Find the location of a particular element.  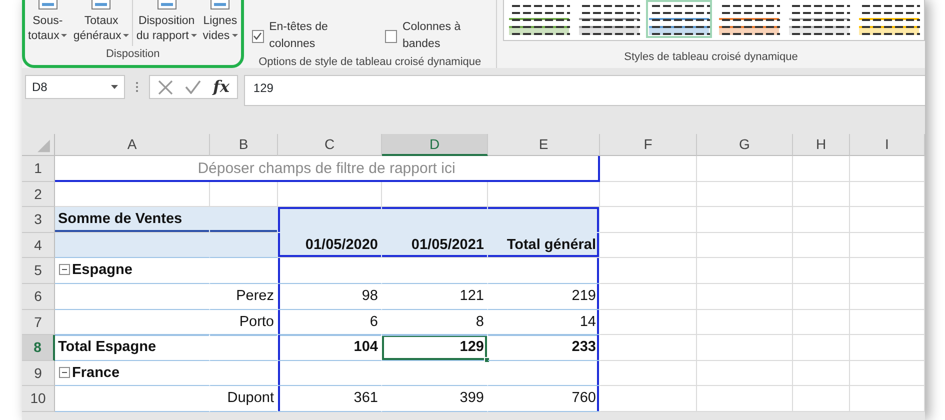

column-header: D is located at coordinates (435, 145).